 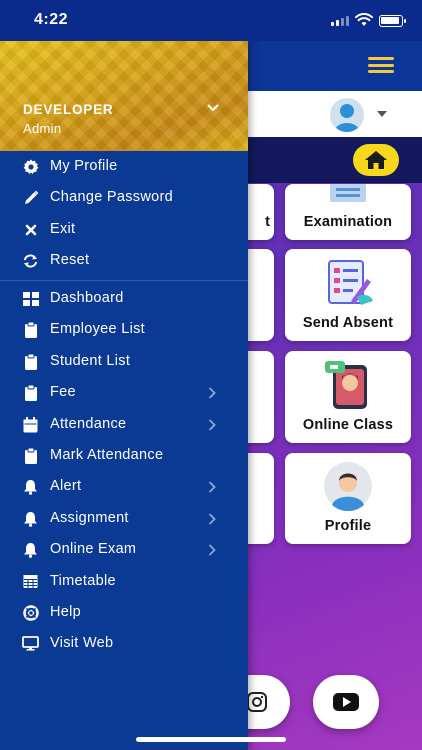 I want to click on menu-item-label: Student List, so click(x=90, y=361).